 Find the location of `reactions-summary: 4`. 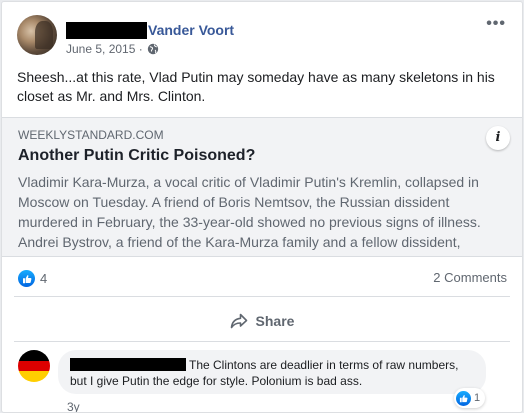

reactions-summary: 4 is located at coordinates (32, 278).